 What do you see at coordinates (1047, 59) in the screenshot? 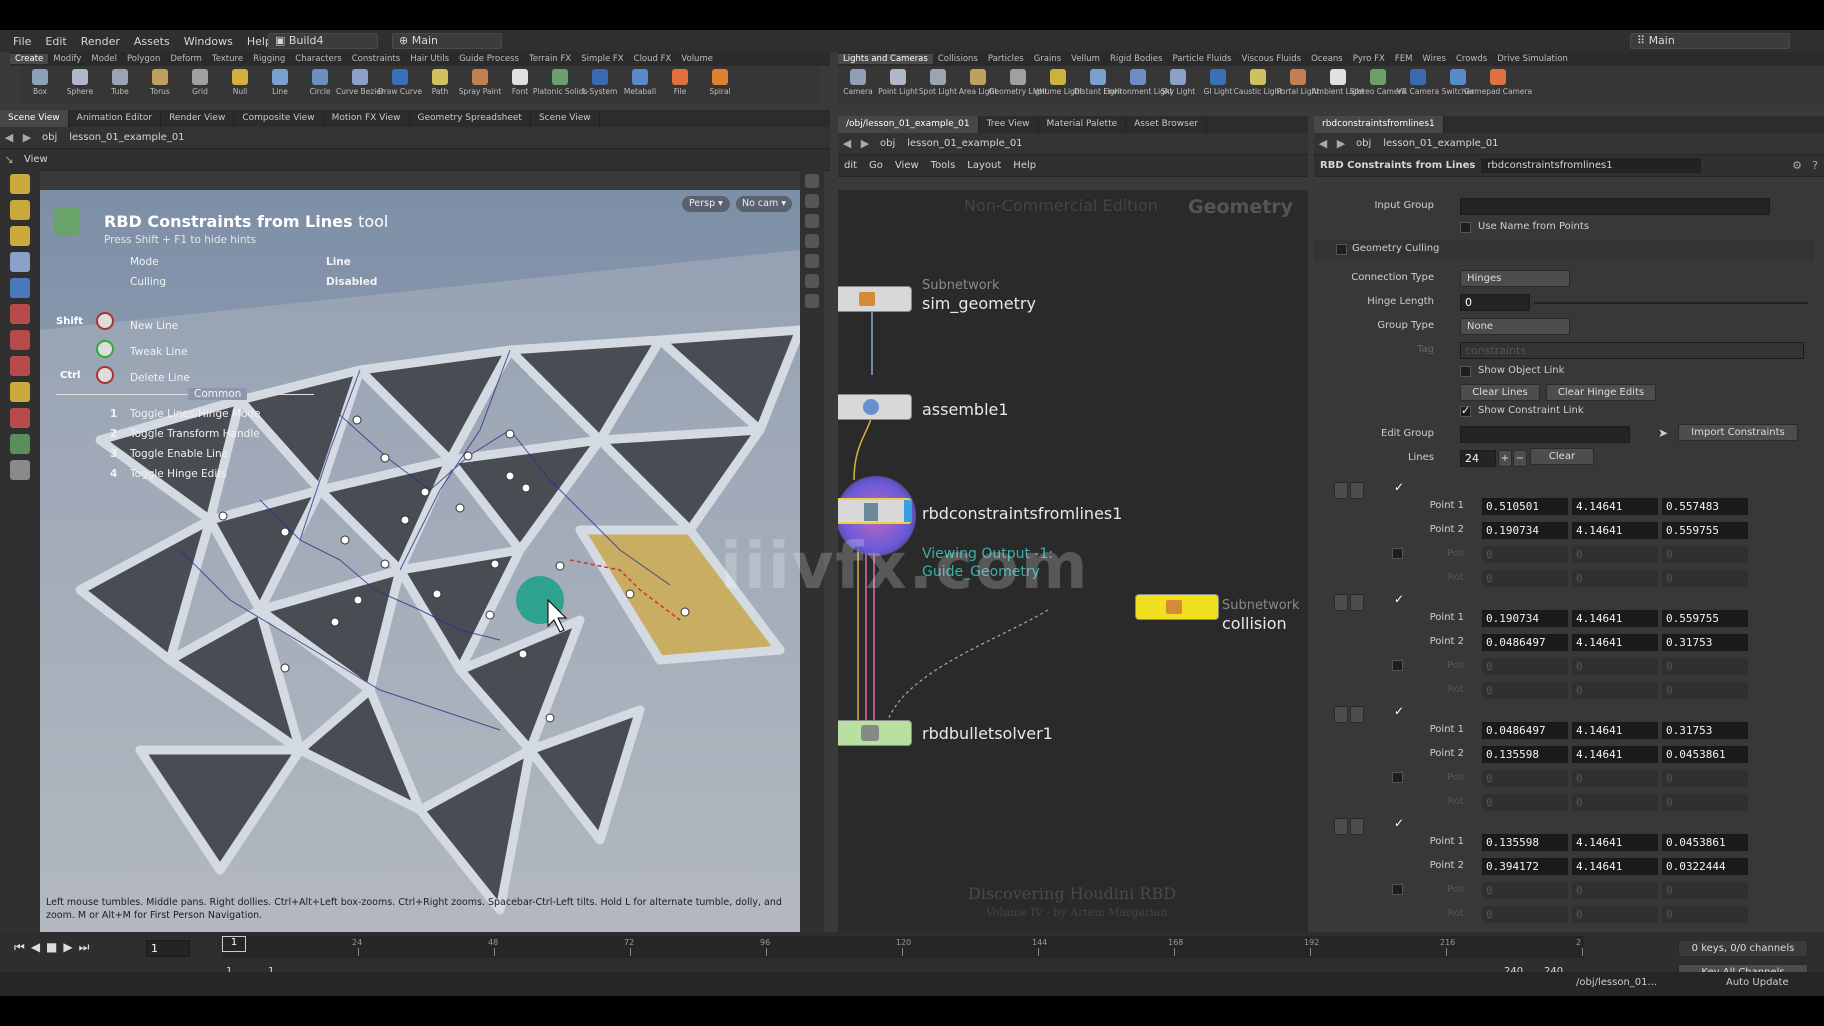
I see `shelf-tab: Grains` at bounding box center [1047, 59].